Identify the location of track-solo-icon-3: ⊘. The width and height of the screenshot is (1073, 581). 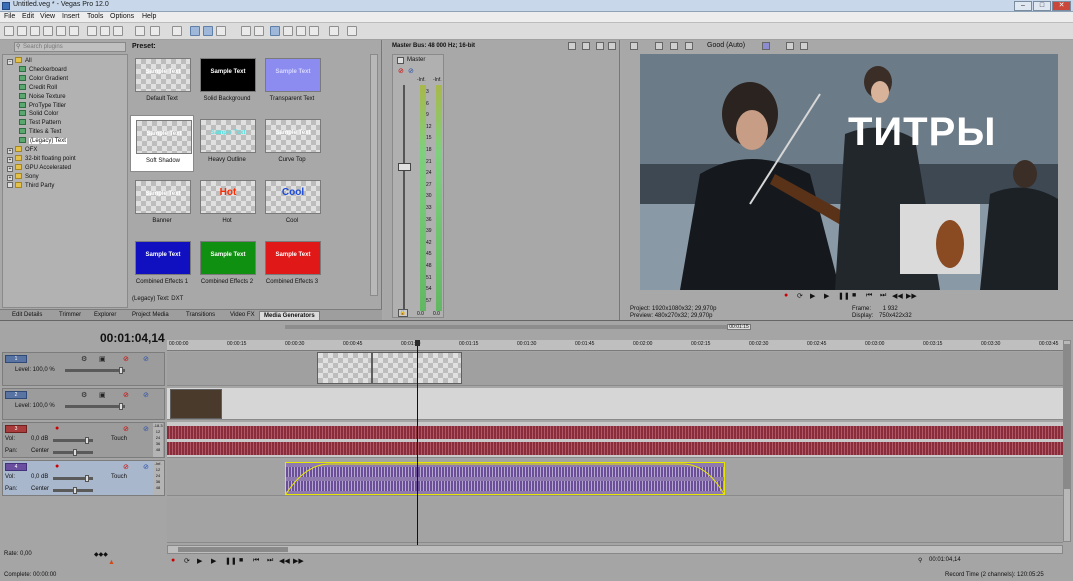
(146, 429).